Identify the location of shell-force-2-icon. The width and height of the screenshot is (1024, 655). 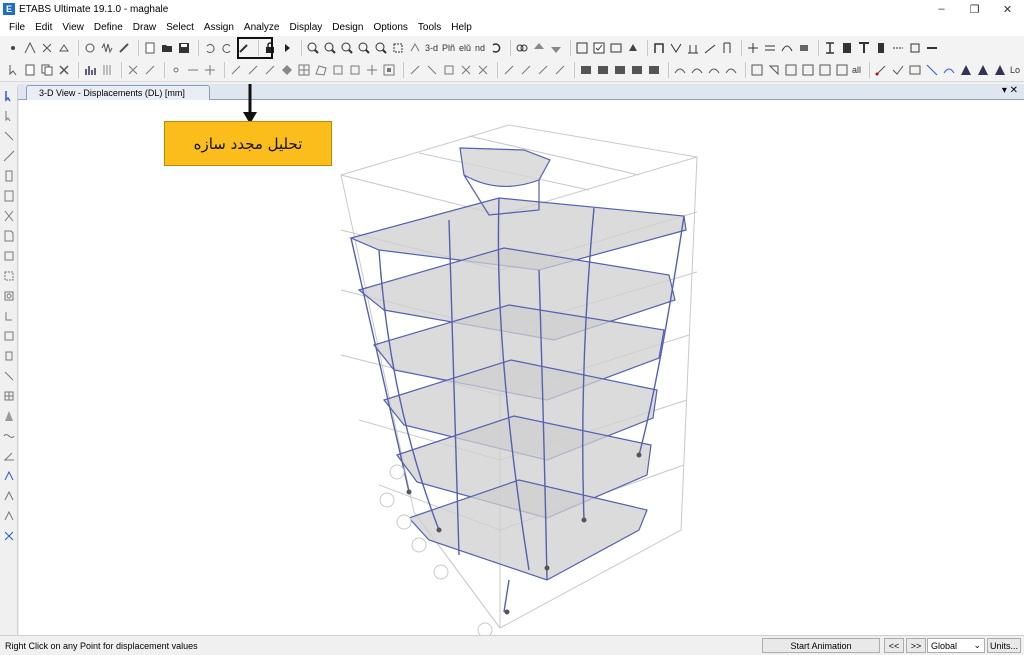
(983, 70).